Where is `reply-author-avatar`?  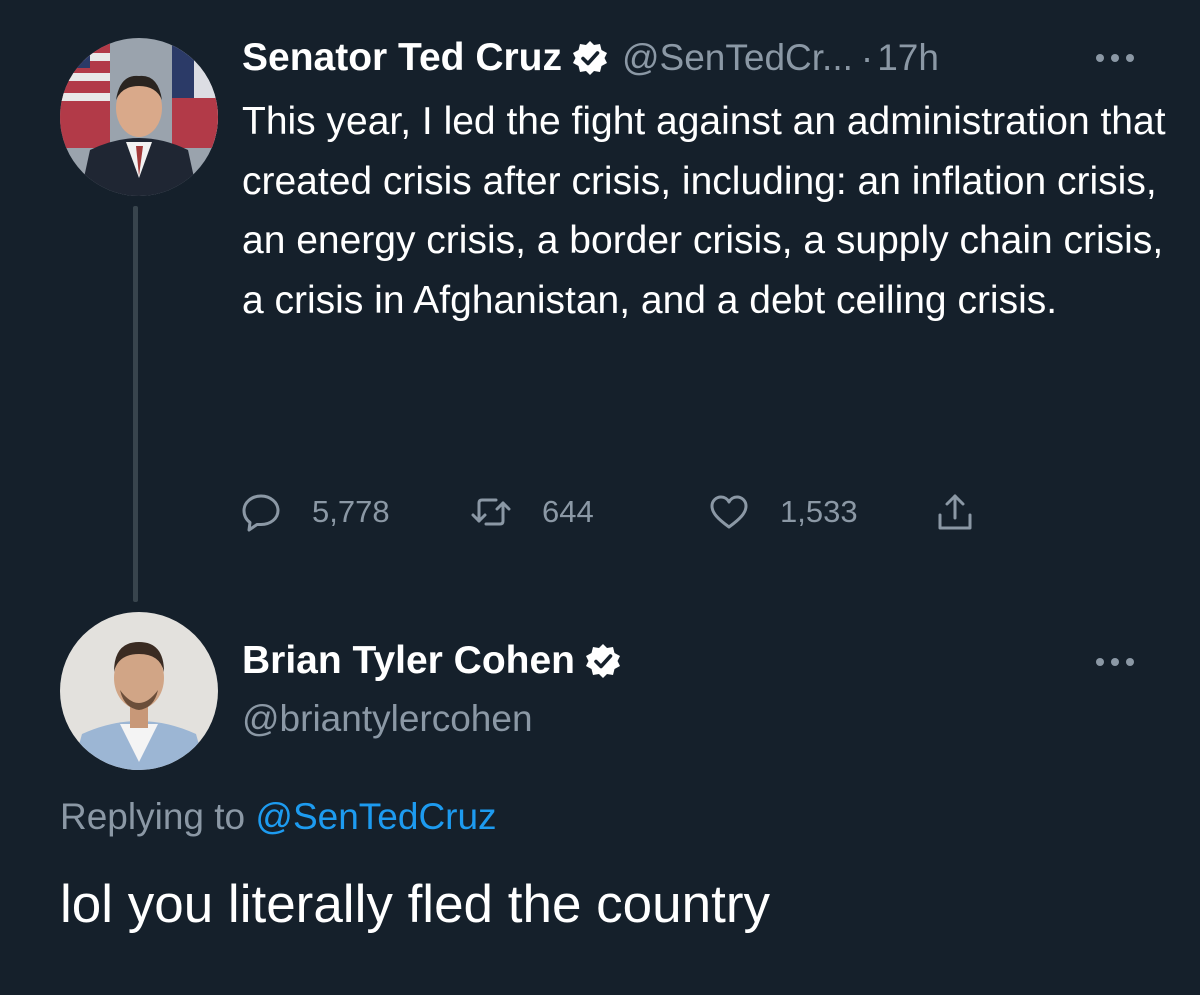 reply-author-avatar is located at coordinates (139, 691).